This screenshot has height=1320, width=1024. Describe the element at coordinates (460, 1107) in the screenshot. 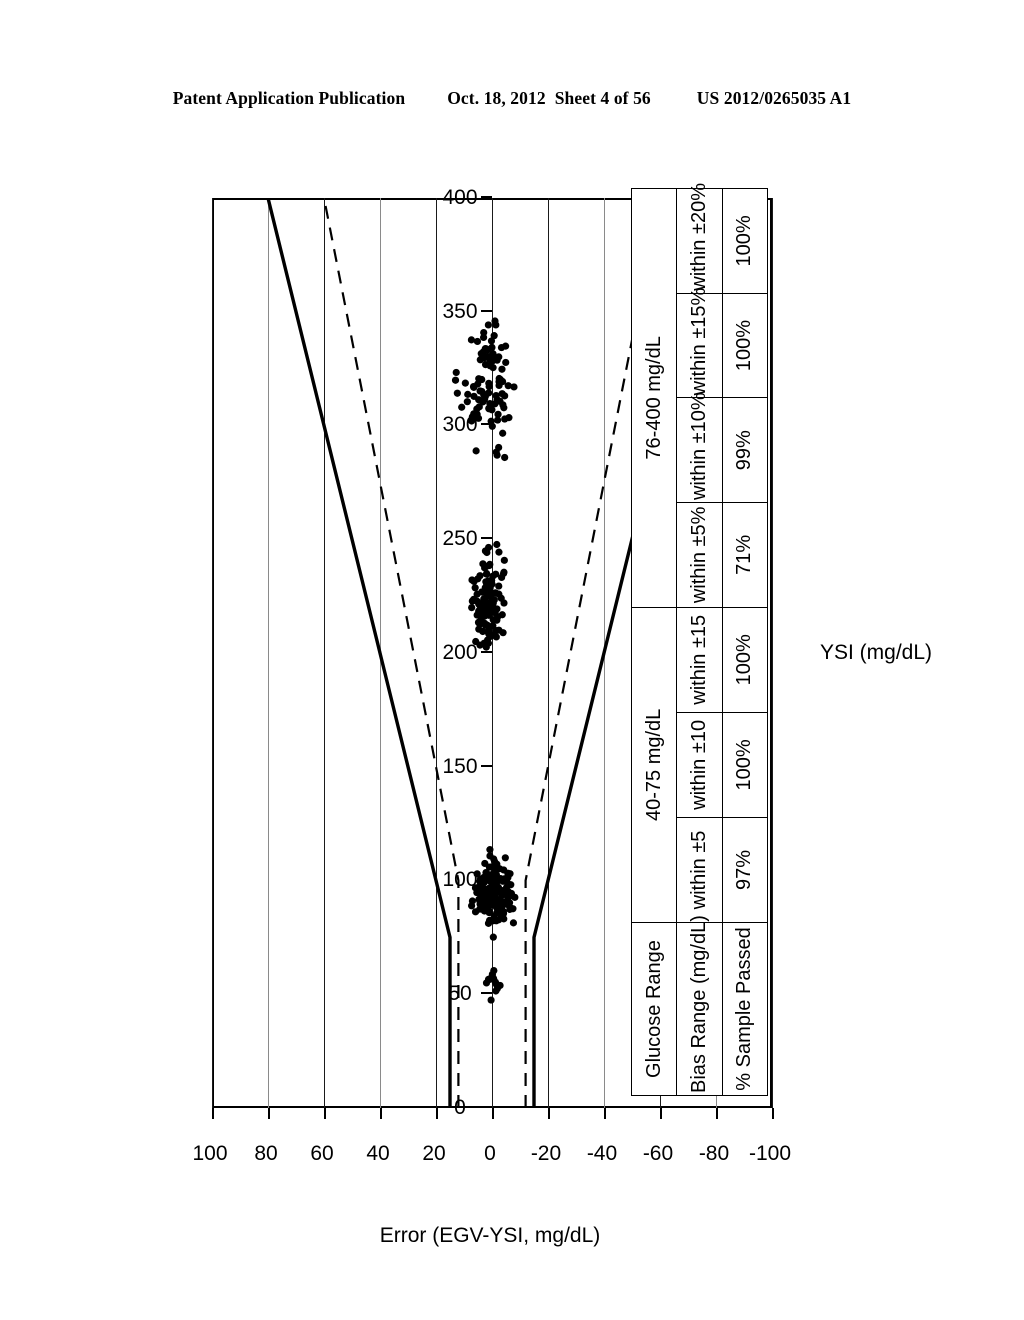

I see `x-tick-label-0: 0` at that location.